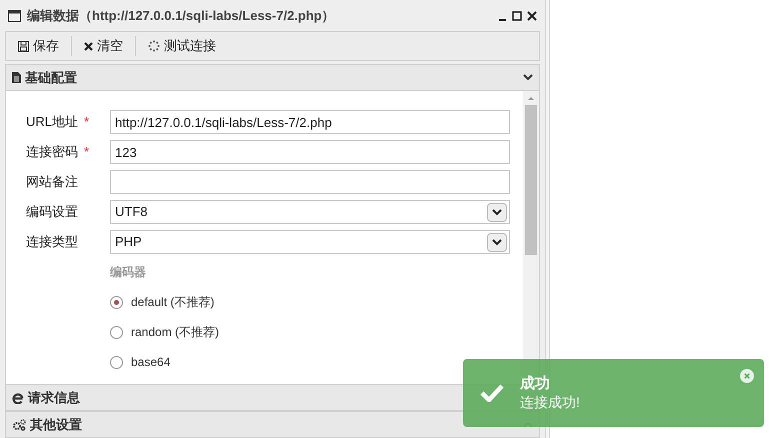 The height and width of the screenshot is (438, 774). Describe the element at coordinates (52, 242) in the screenshot. I see `field-label: 连接类型` at that location.